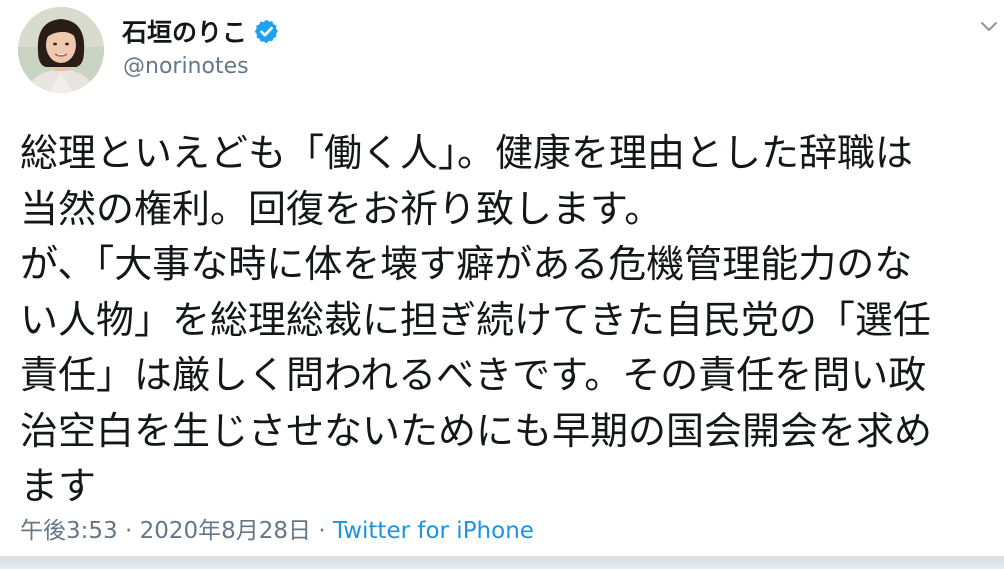  Describe the element at coordinates (341, 208) in the screenshot. I see `tweet-text-line: 当然の権利。回復をお祈り致します。` at that location.